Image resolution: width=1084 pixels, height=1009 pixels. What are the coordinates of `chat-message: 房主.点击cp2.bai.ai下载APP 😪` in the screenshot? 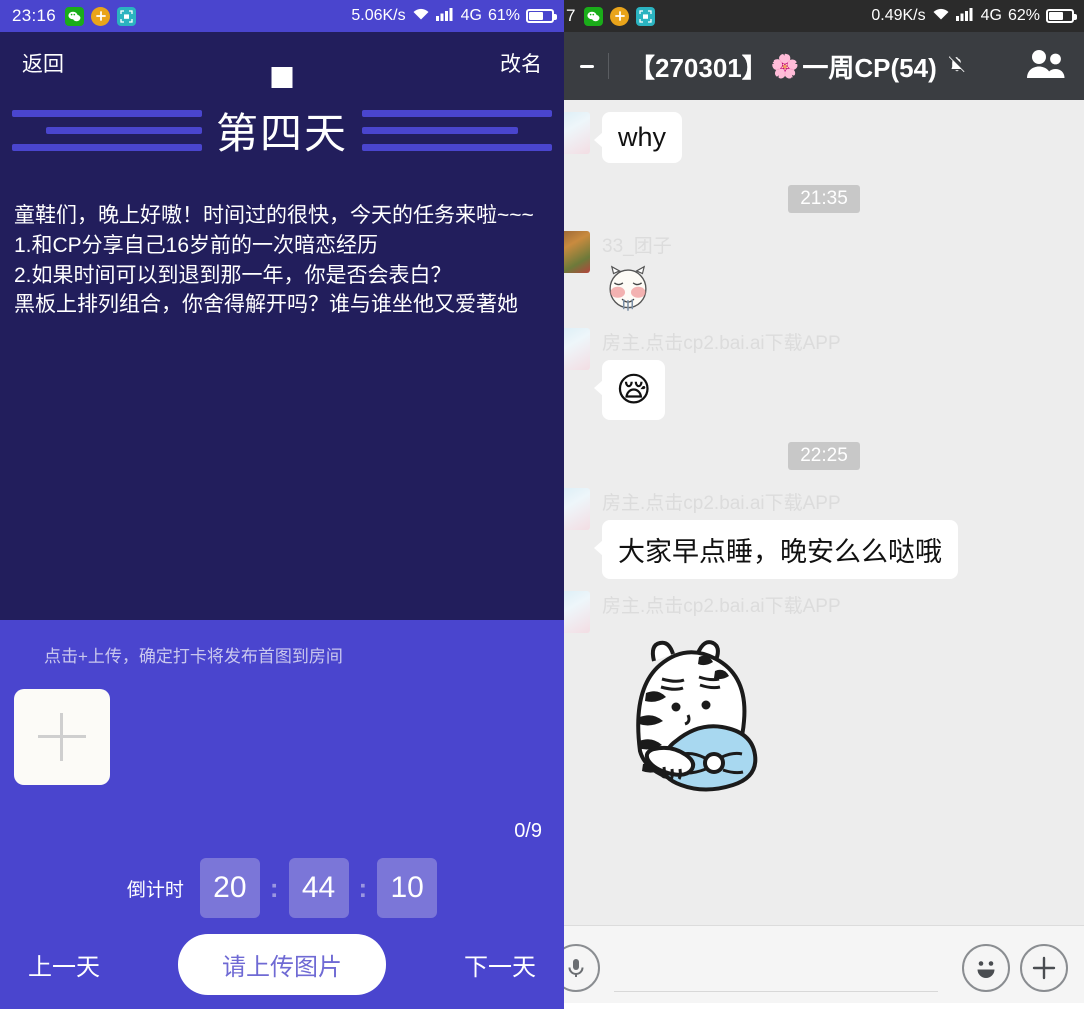 It's located at (824, 368).